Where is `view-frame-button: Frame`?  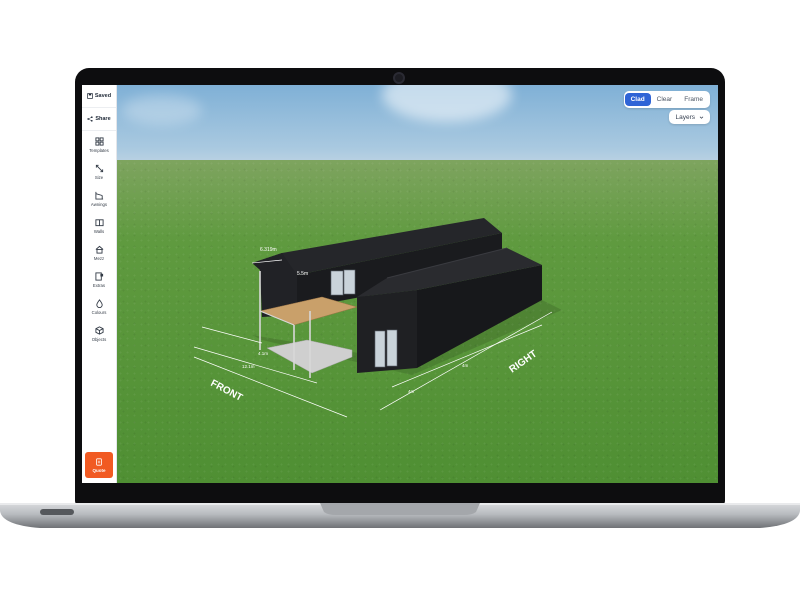 view-frame-button: Frame is located at coordinates (693, 99).